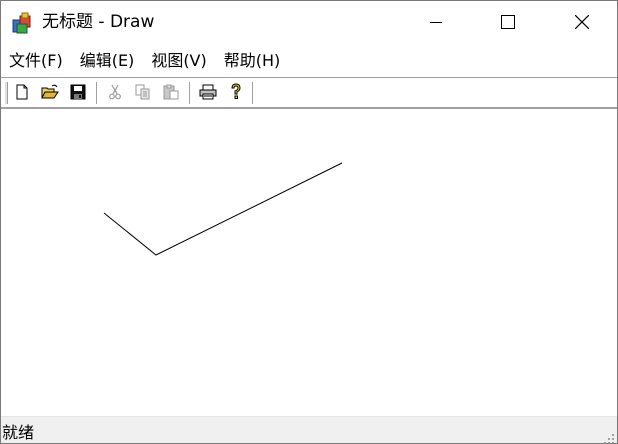 The width and height of the screenshot is (618, 444). I want to click on menu-help: 帮助(H), so click(248, 61).